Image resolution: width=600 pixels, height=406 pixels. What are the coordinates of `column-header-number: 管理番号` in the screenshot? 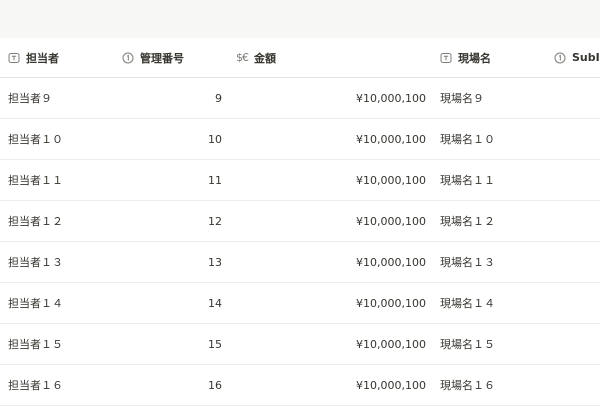 It's located at (153, 57).